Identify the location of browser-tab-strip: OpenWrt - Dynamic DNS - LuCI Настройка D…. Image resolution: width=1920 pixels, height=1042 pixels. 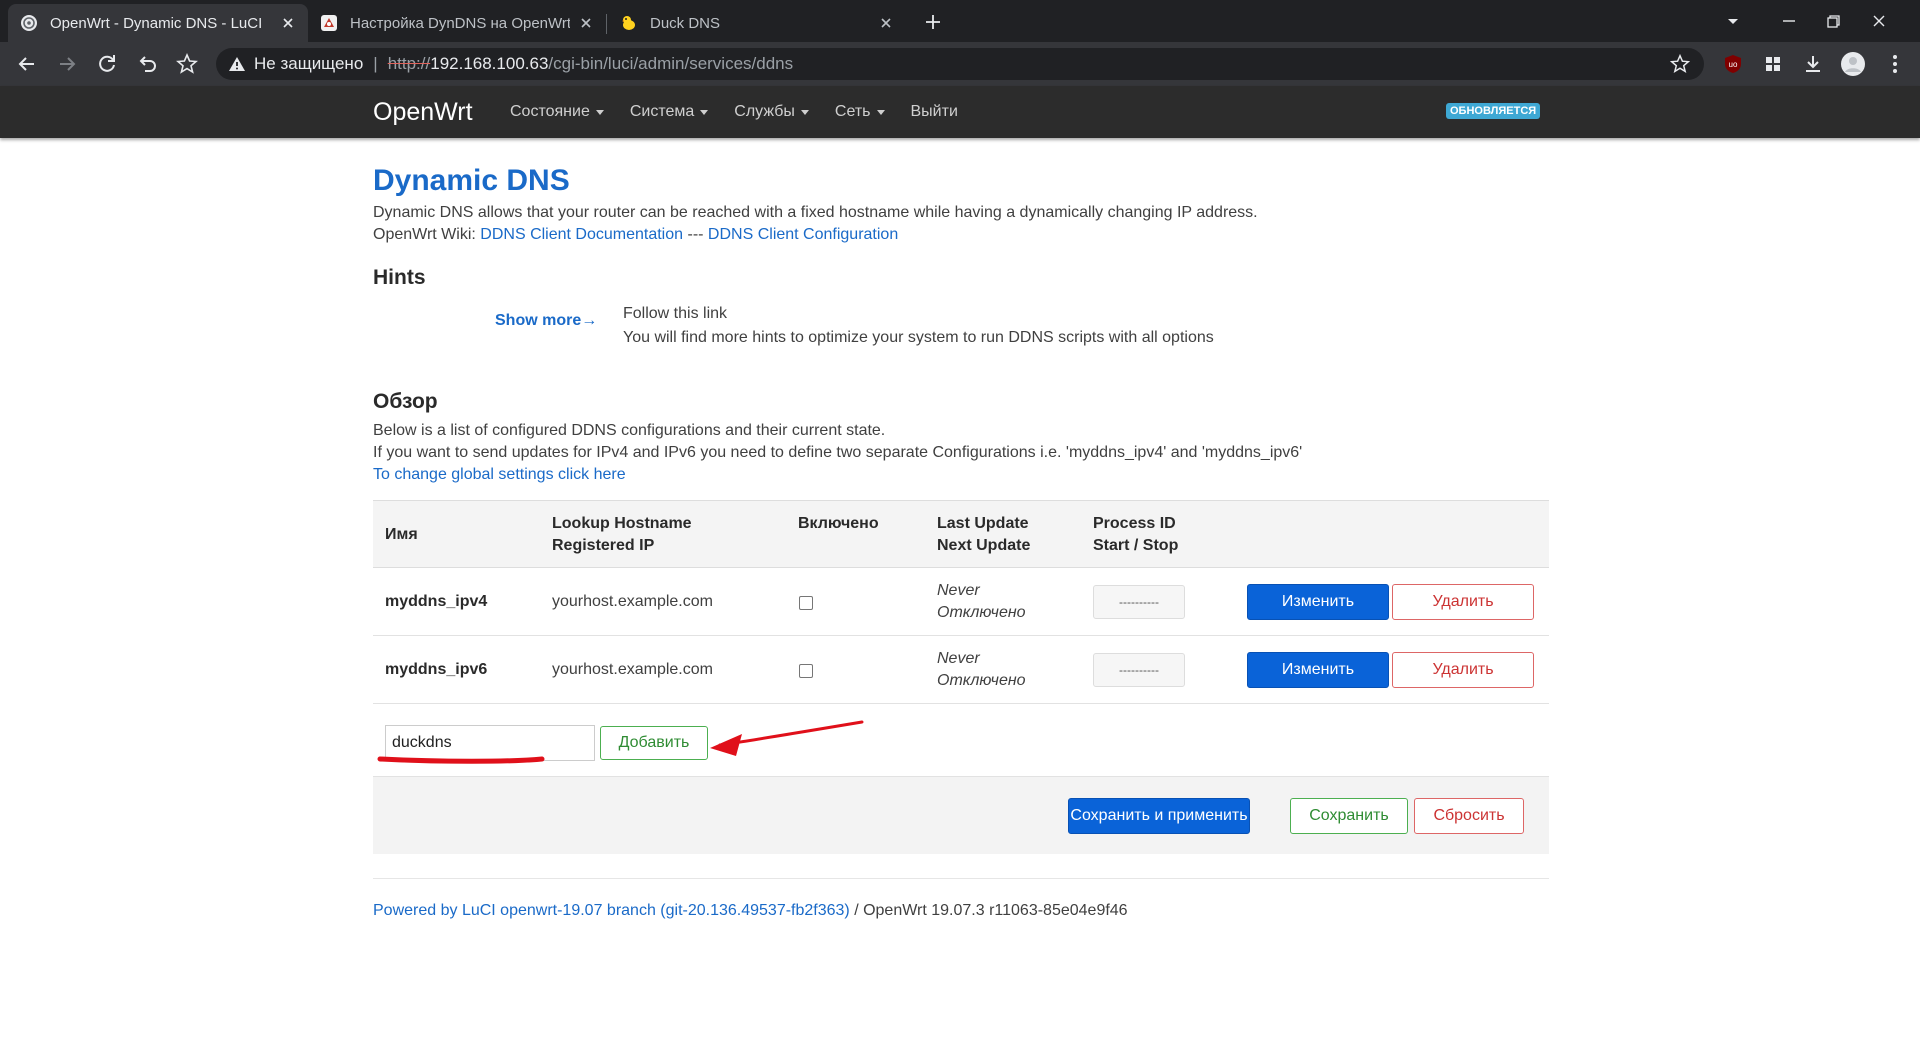
(960, 21).